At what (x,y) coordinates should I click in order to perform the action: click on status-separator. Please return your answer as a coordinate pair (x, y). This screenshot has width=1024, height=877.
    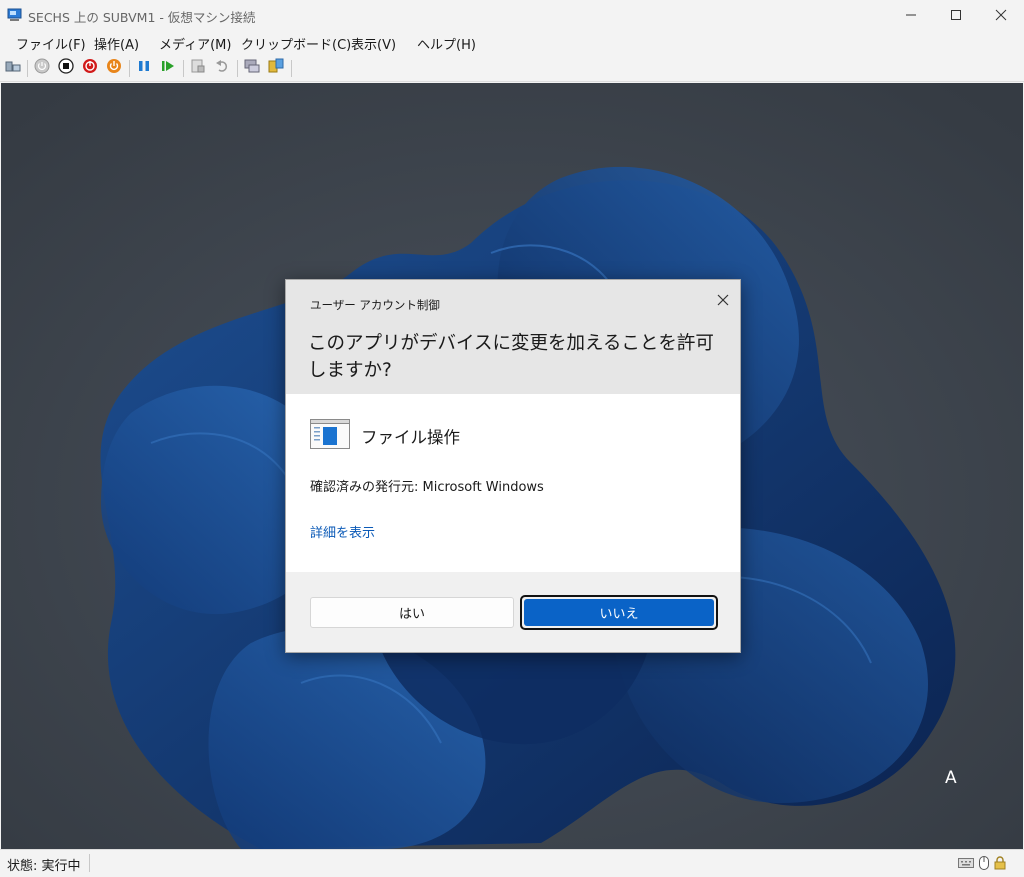
    Looking at the image, I should click on (89, 863).